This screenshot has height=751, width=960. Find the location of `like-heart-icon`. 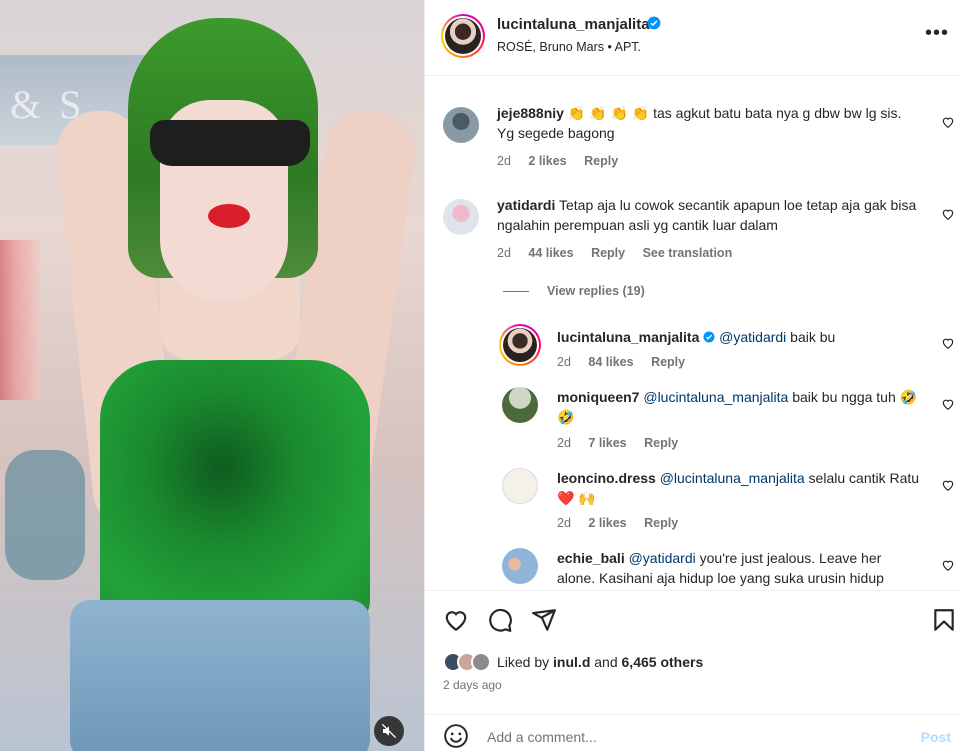

like-heart-icon is located at coordinates (456, 620).